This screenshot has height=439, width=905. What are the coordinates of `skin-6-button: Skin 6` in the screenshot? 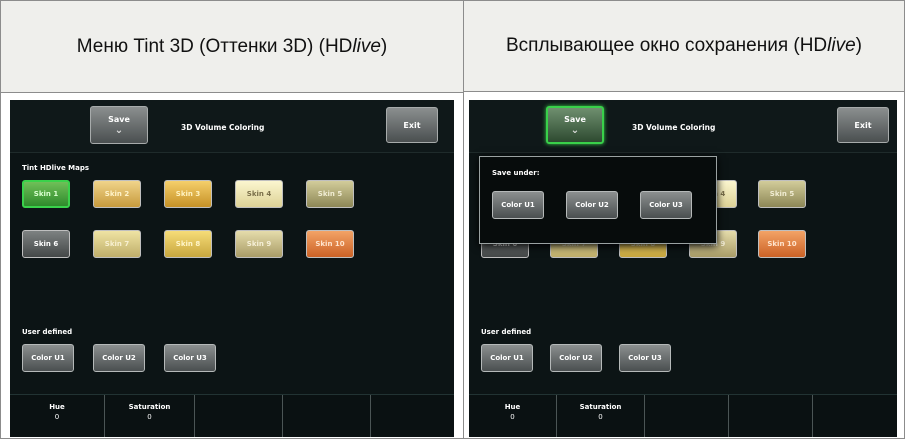 It's located at (46, 244).